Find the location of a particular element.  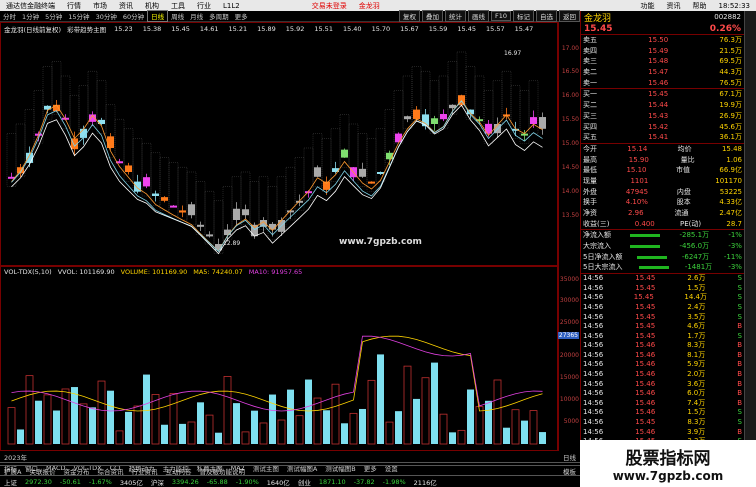

menu-industry: 行业 is located at coordinates (204, 6).